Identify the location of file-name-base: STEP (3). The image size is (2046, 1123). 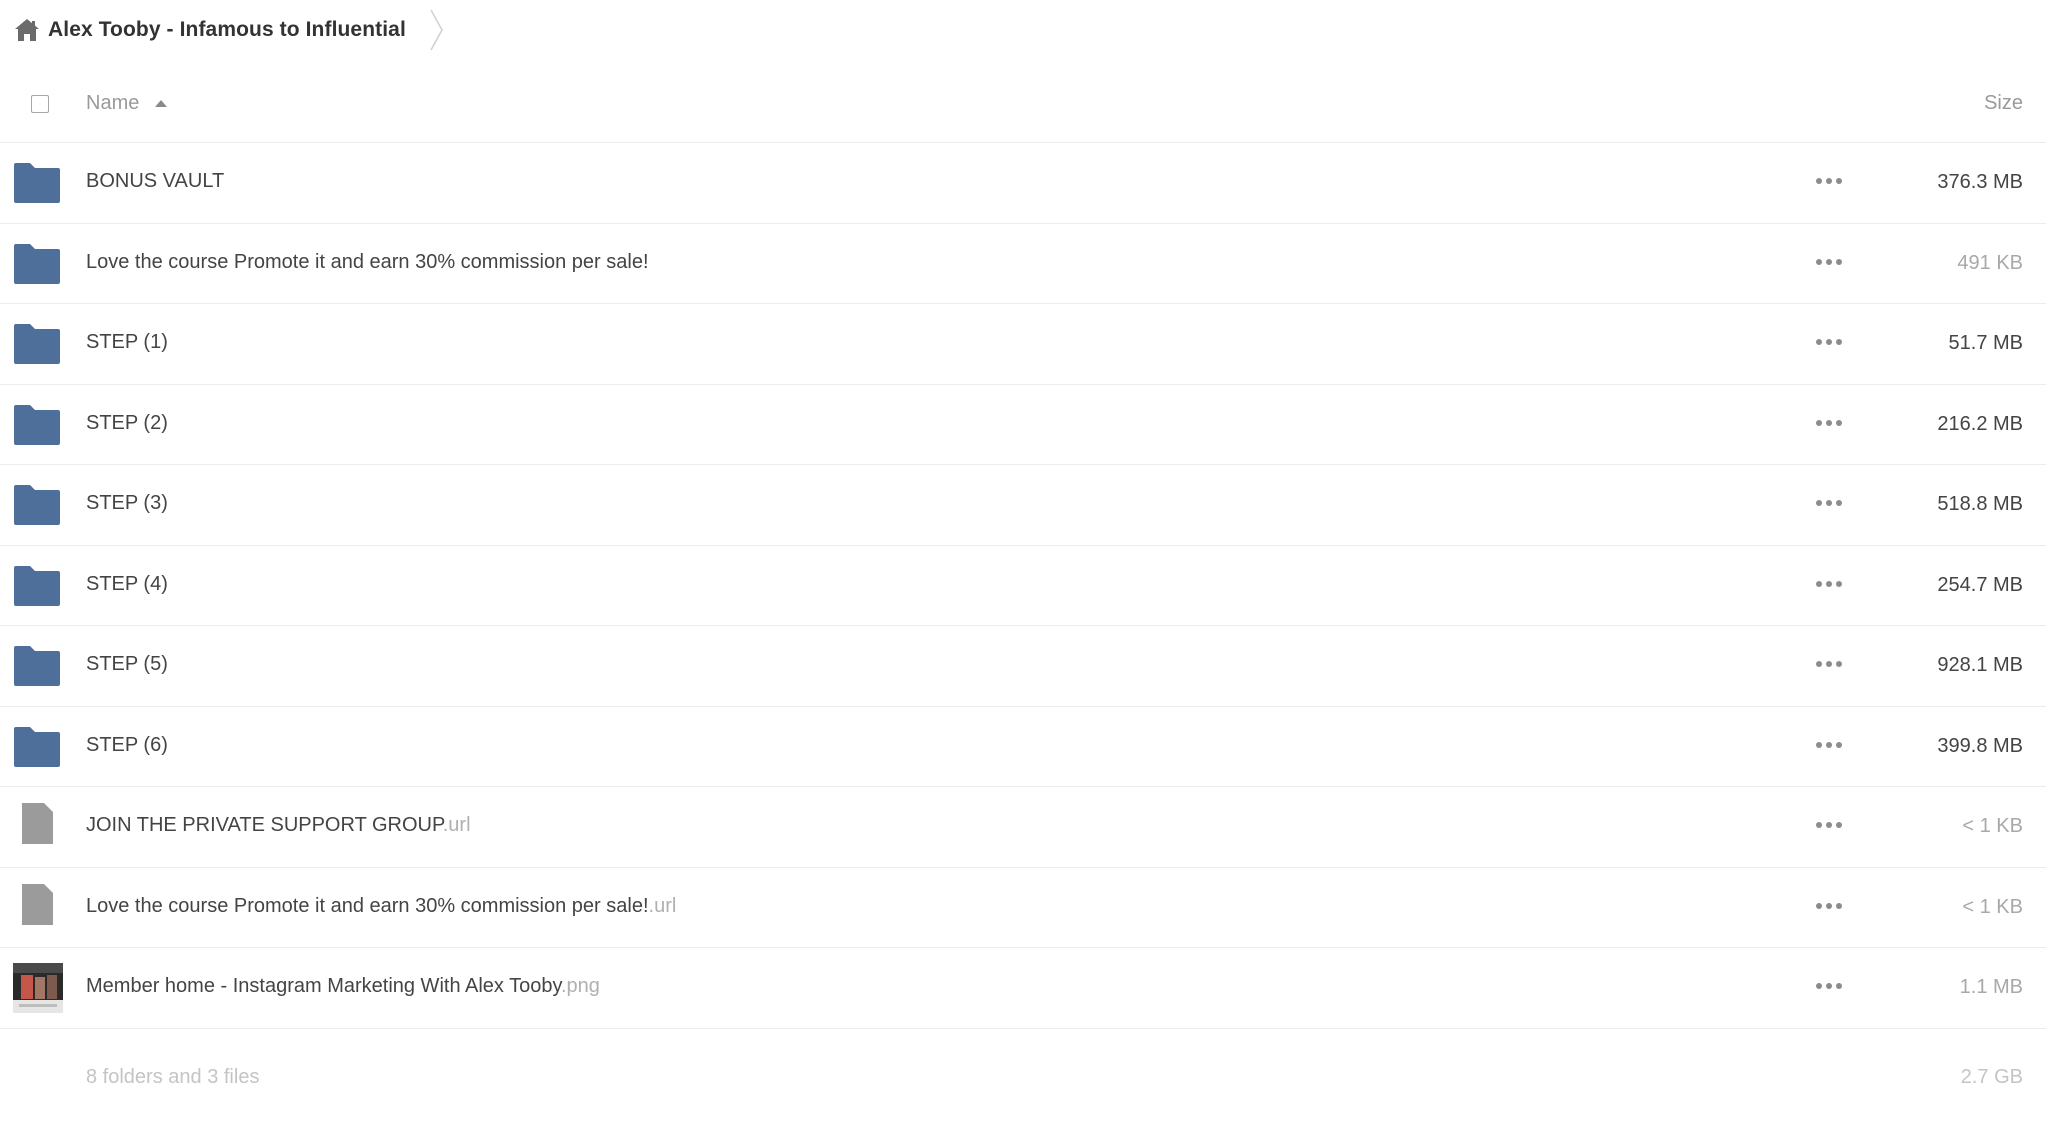
(127, 503).